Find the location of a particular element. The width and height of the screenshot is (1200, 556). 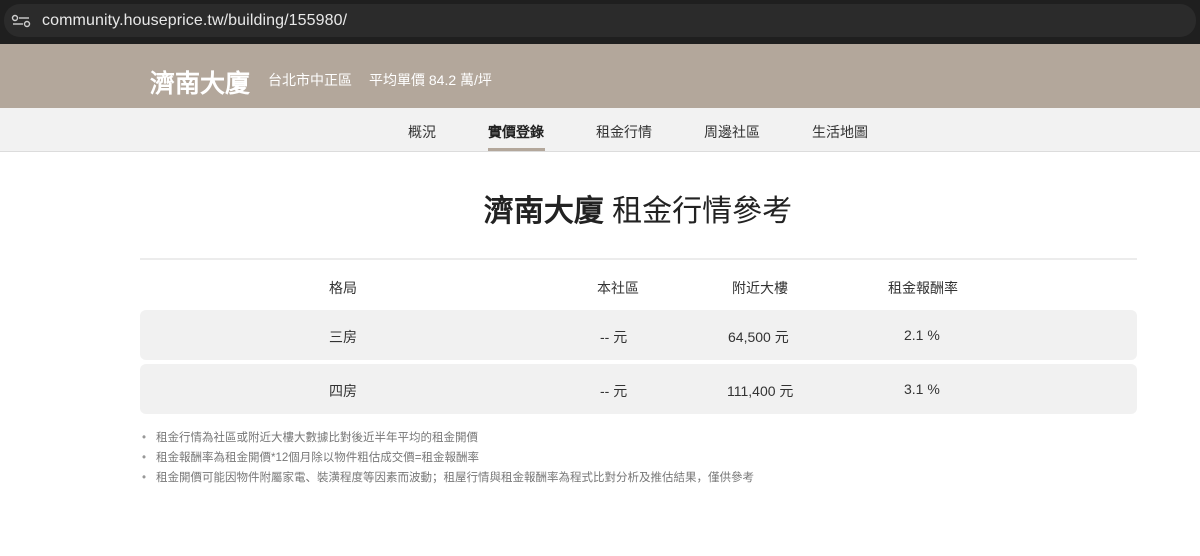

column-header-layout: 格局 is located at coordinates (343, 288).